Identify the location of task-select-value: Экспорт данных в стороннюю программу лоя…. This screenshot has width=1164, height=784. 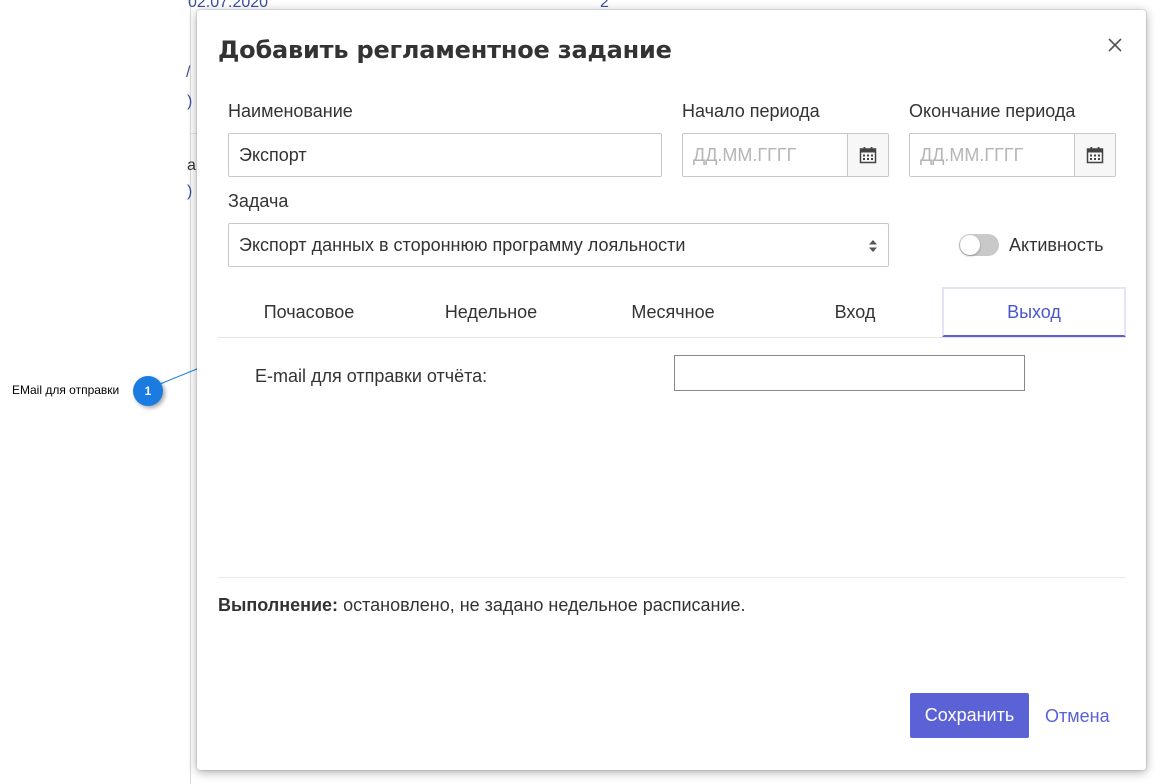
(462, 244).